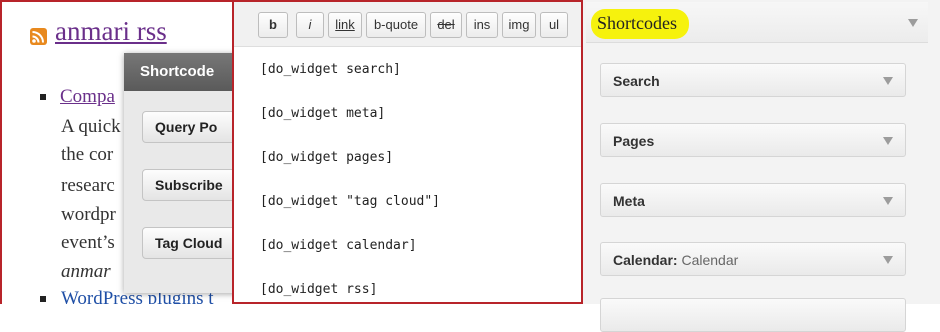 This screenshot has width=940, height=332. Describe the element at coordinates (189, 185) in the screenshot. I see `button-label: Subscribe` at that location.